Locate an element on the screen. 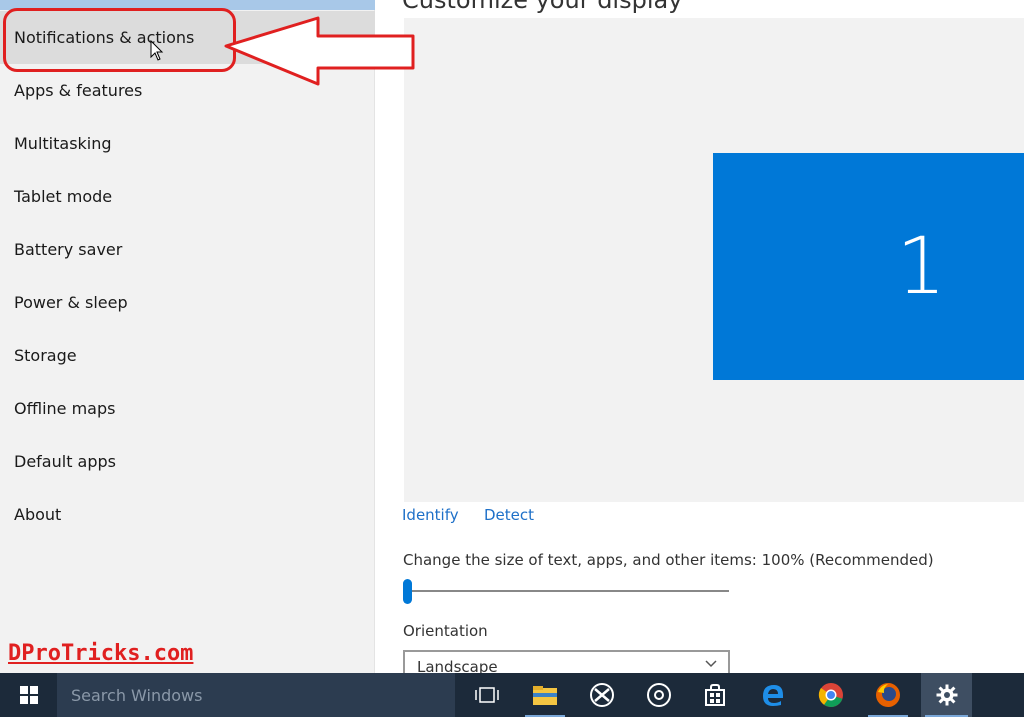 Image resolution: width=1024 pixels, height=717 pixels. sidebar-item-battery-saver: Battery saver is located at coordinates (187, 249).